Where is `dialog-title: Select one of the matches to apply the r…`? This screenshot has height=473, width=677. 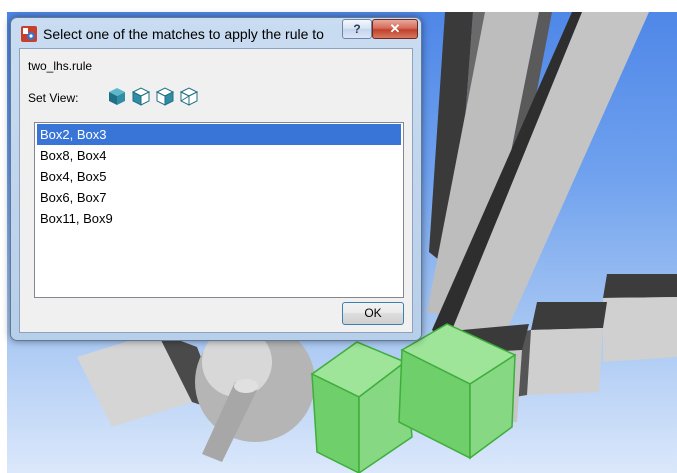
dialog-title: Select one of the matches to apply the r… is located at coordinates (183, 34).